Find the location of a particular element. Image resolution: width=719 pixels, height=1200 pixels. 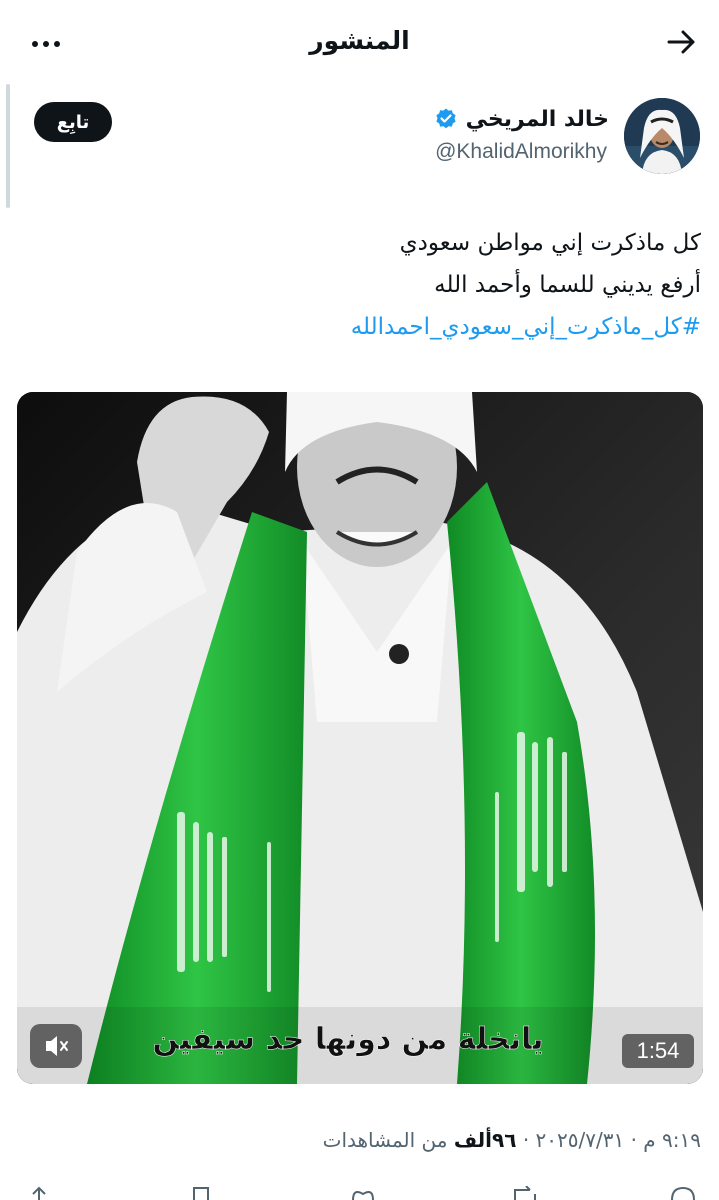

author-name-row: خالد المريخي is located at coordinates (521, 119).